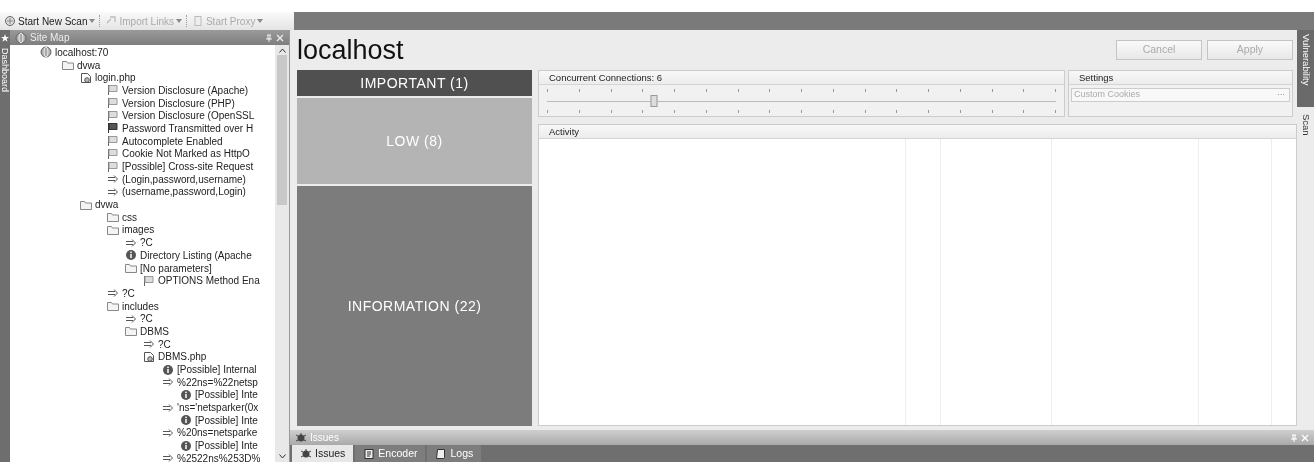 This screenshot has width=1314, height=462. I want to click on connections-slider, so click(801, 102).